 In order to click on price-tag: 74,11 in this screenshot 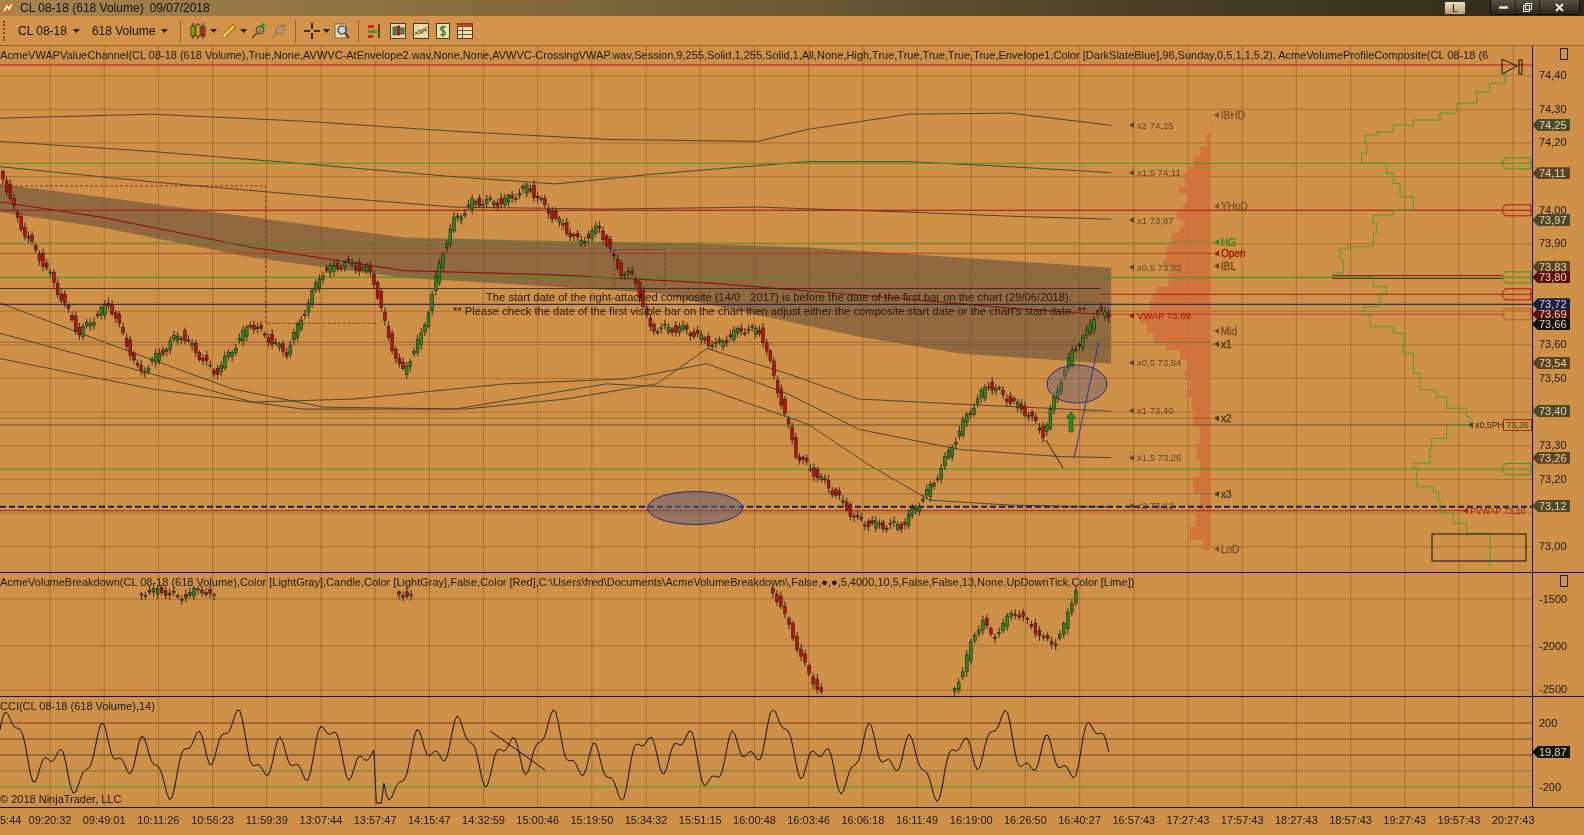, I will do `click(1551, 173)`.